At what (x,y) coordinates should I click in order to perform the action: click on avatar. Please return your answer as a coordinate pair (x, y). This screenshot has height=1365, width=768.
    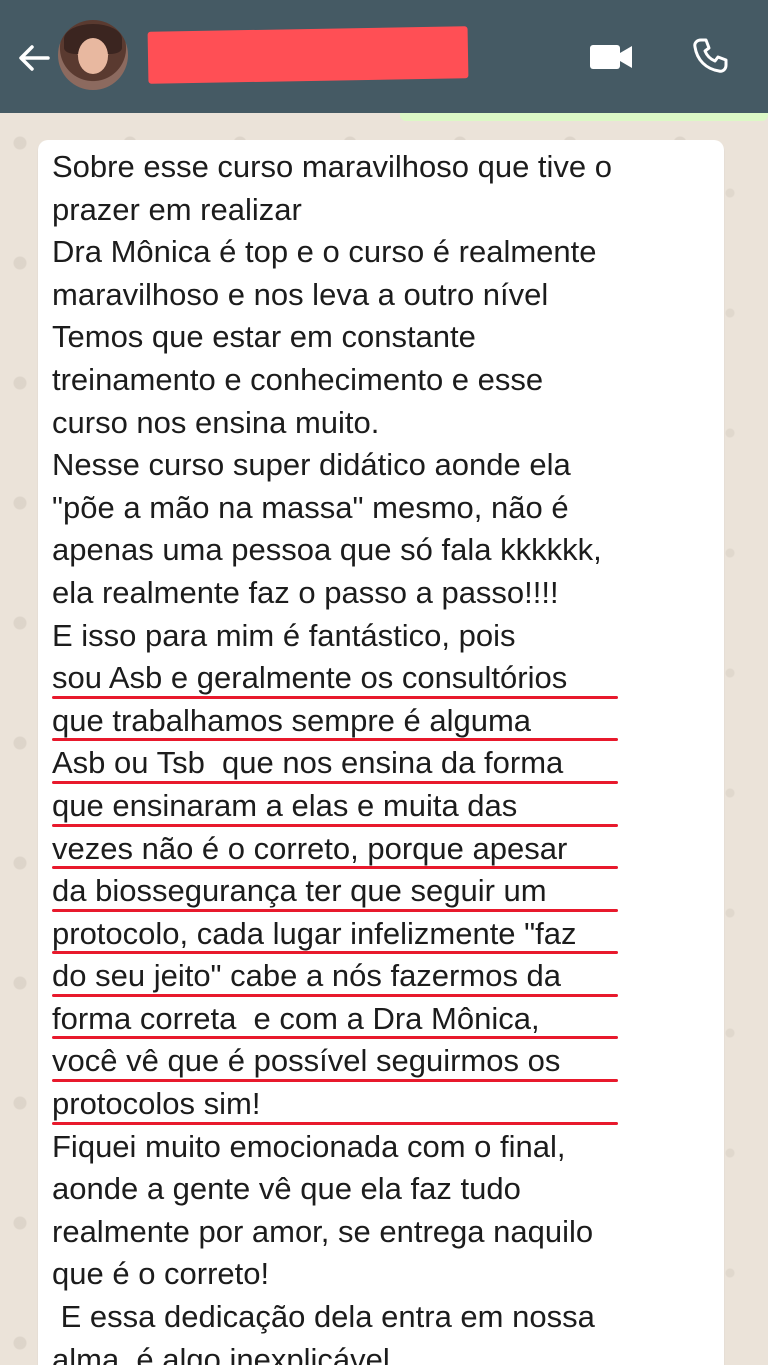
    Looking at the image, I should click on (93, 55).